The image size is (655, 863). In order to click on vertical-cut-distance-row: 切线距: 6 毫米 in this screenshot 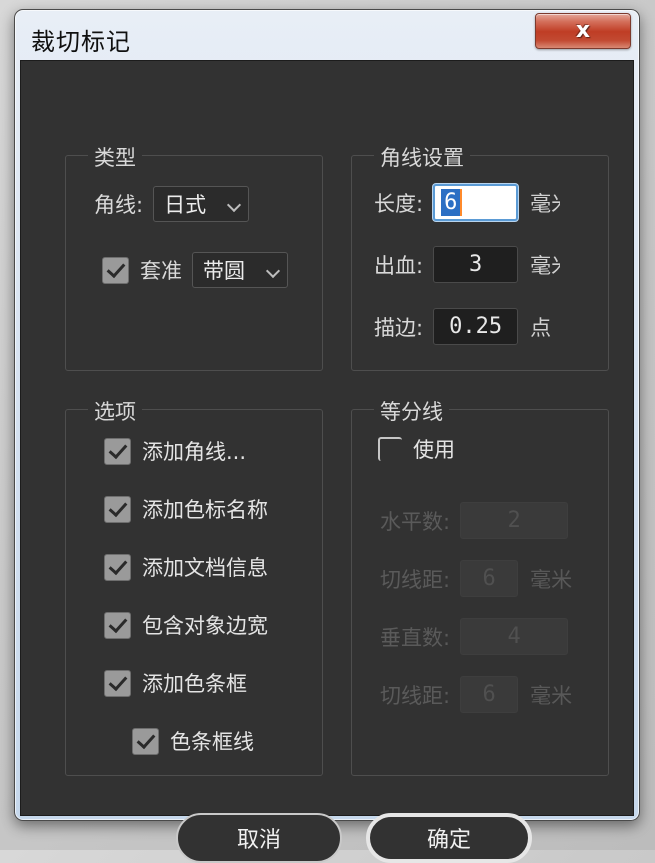, I will do `click(476, 694)`.